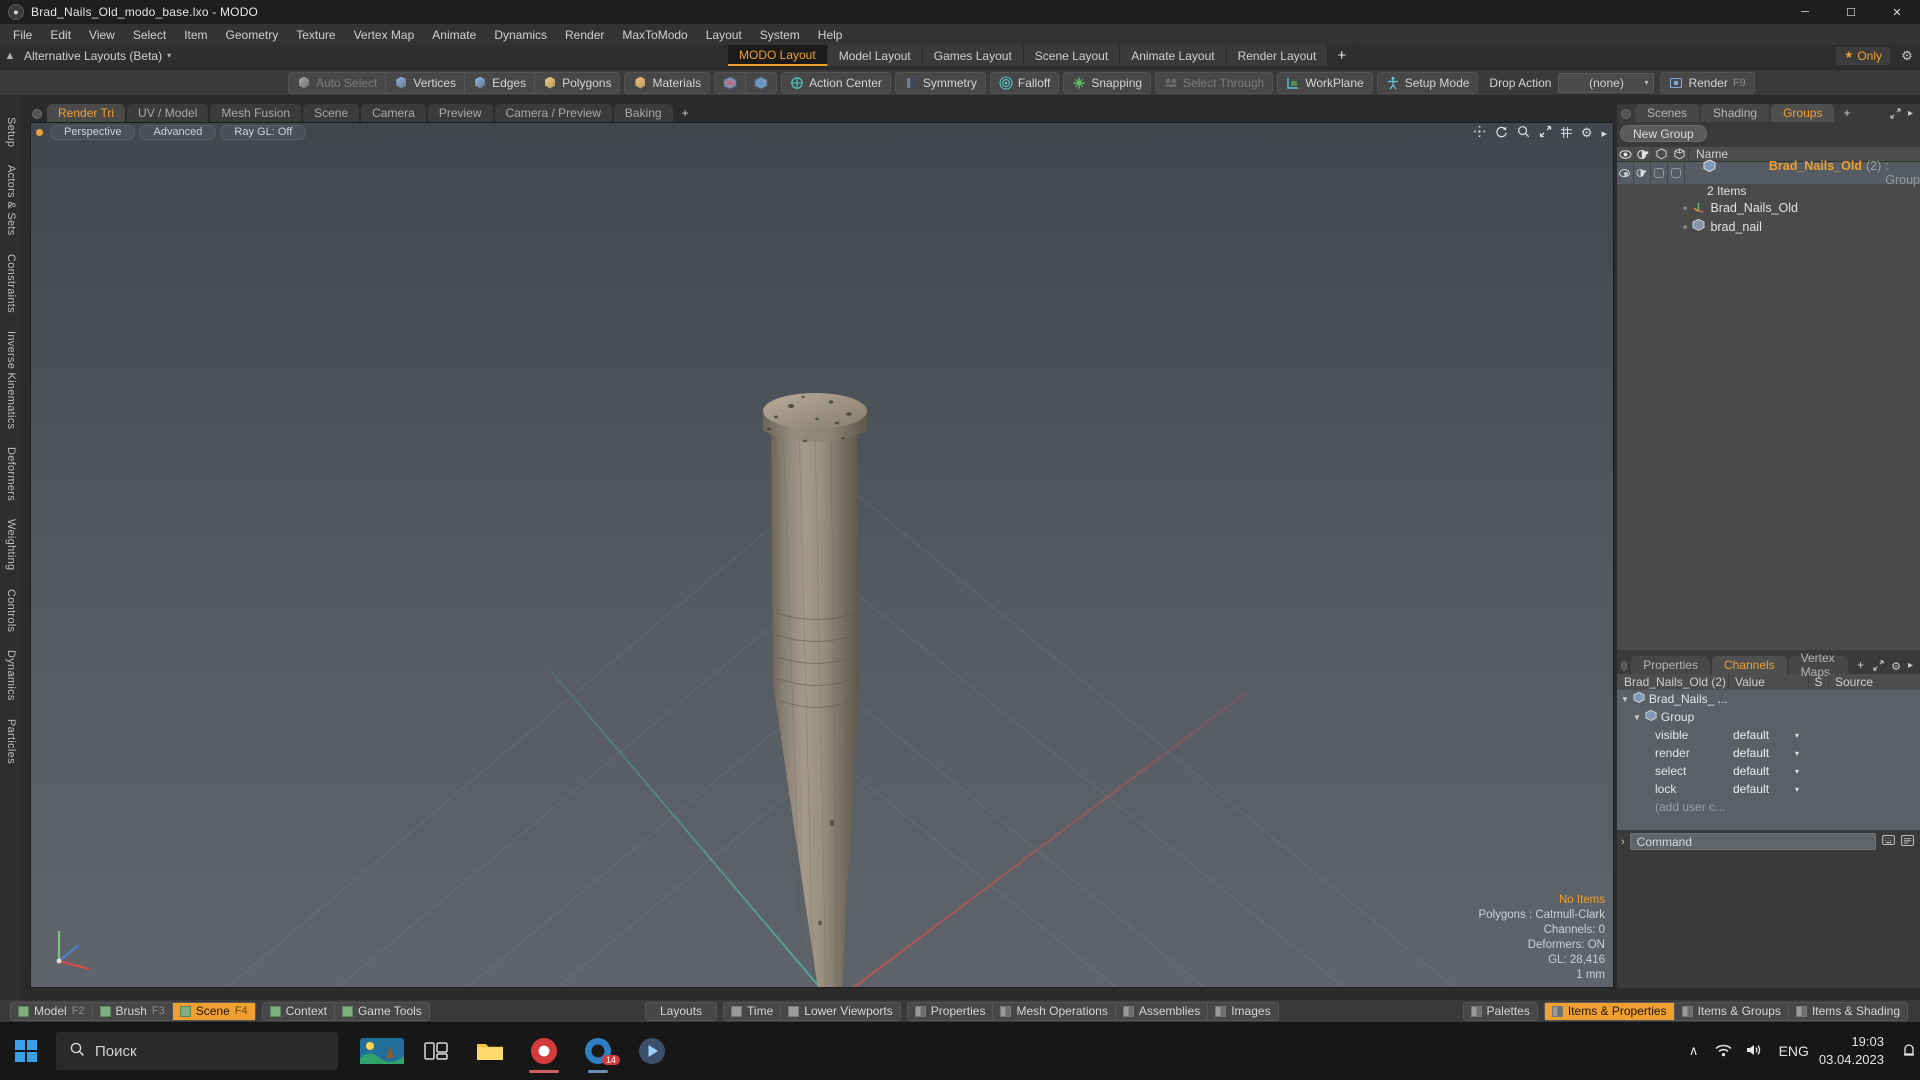 Image resolution: width=1920 pixels, height=1080 pixels. I want to click on table-row: lock default ▾, so click(1768, 789).